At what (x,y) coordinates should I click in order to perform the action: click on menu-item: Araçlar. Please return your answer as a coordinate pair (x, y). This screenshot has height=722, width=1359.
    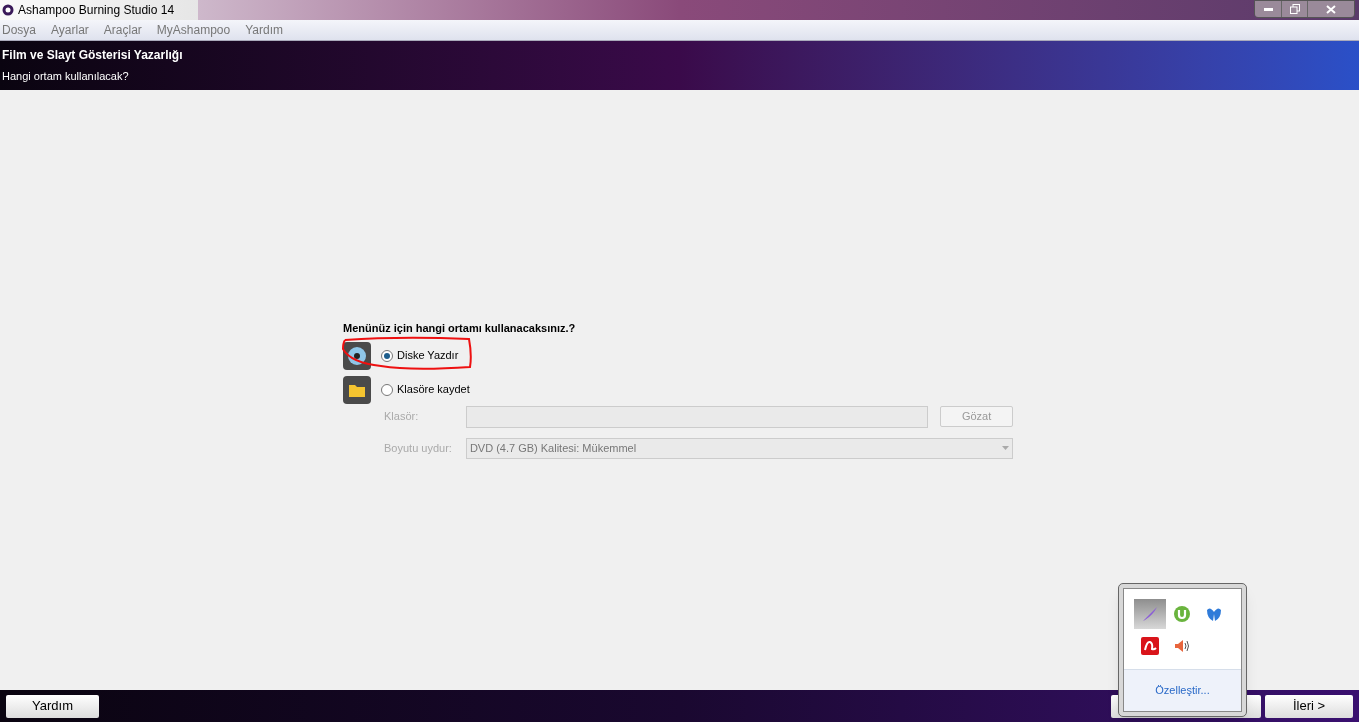
    Looking at the image, I should click on (122, 30).